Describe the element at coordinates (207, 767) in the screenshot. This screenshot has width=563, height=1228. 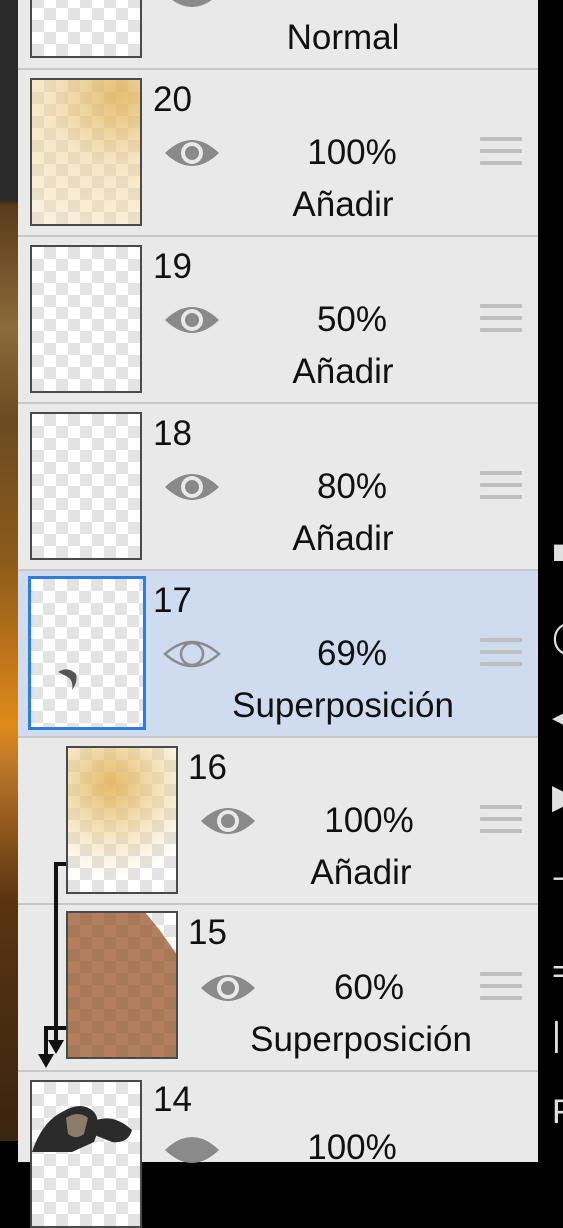
I see `layer-number: 16` at that location.